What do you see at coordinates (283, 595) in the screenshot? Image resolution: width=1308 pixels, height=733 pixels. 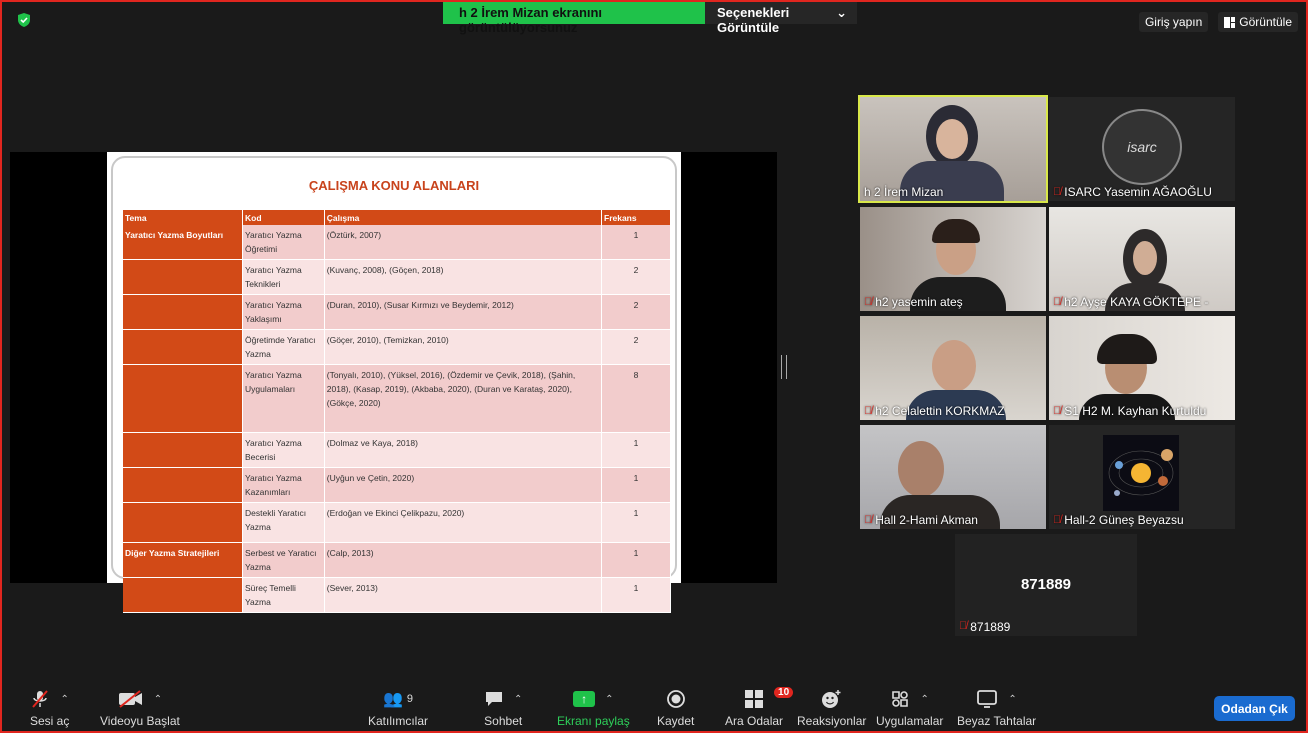 I see `cell-kod: Süreç Temelli Yazma` at bounding box center [283, 595].